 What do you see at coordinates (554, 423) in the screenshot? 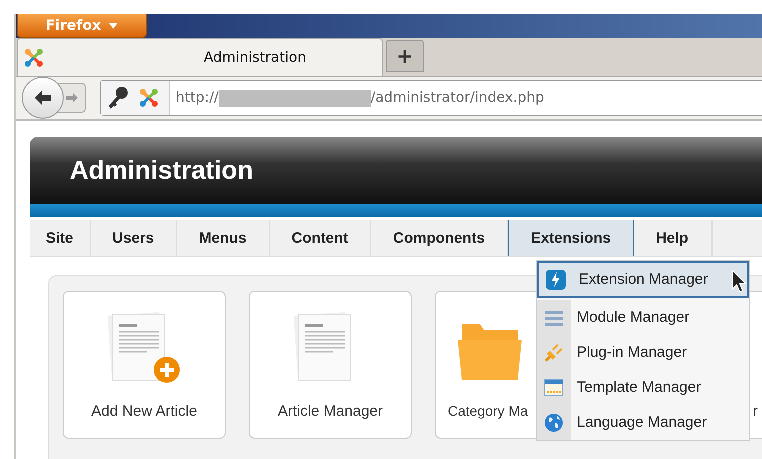
I see `globe-icon` at bounding box center [554, 423].